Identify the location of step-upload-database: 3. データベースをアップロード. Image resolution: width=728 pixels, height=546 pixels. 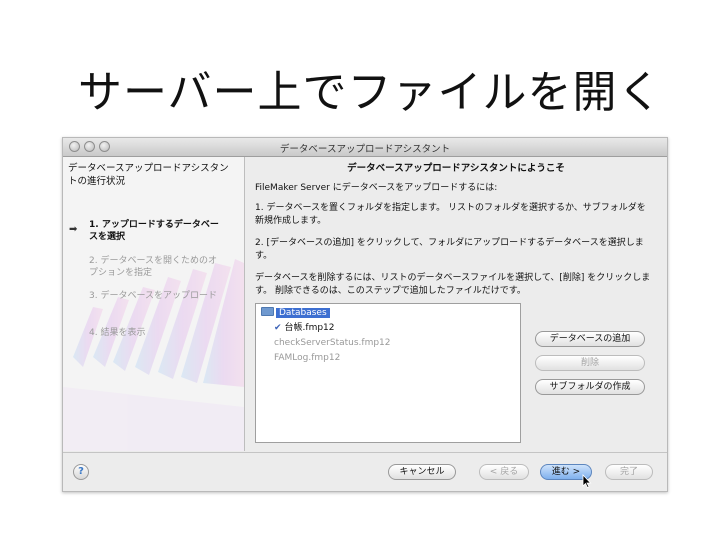
(153, 296).